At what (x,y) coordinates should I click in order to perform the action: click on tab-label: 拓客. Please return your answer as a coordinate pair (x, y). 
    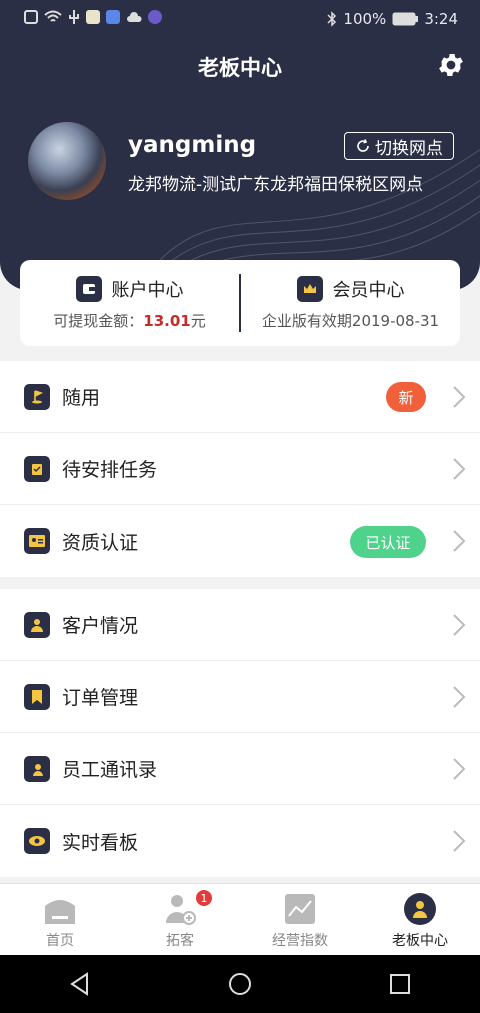
    Looking at the image, I should click on (180, 941).